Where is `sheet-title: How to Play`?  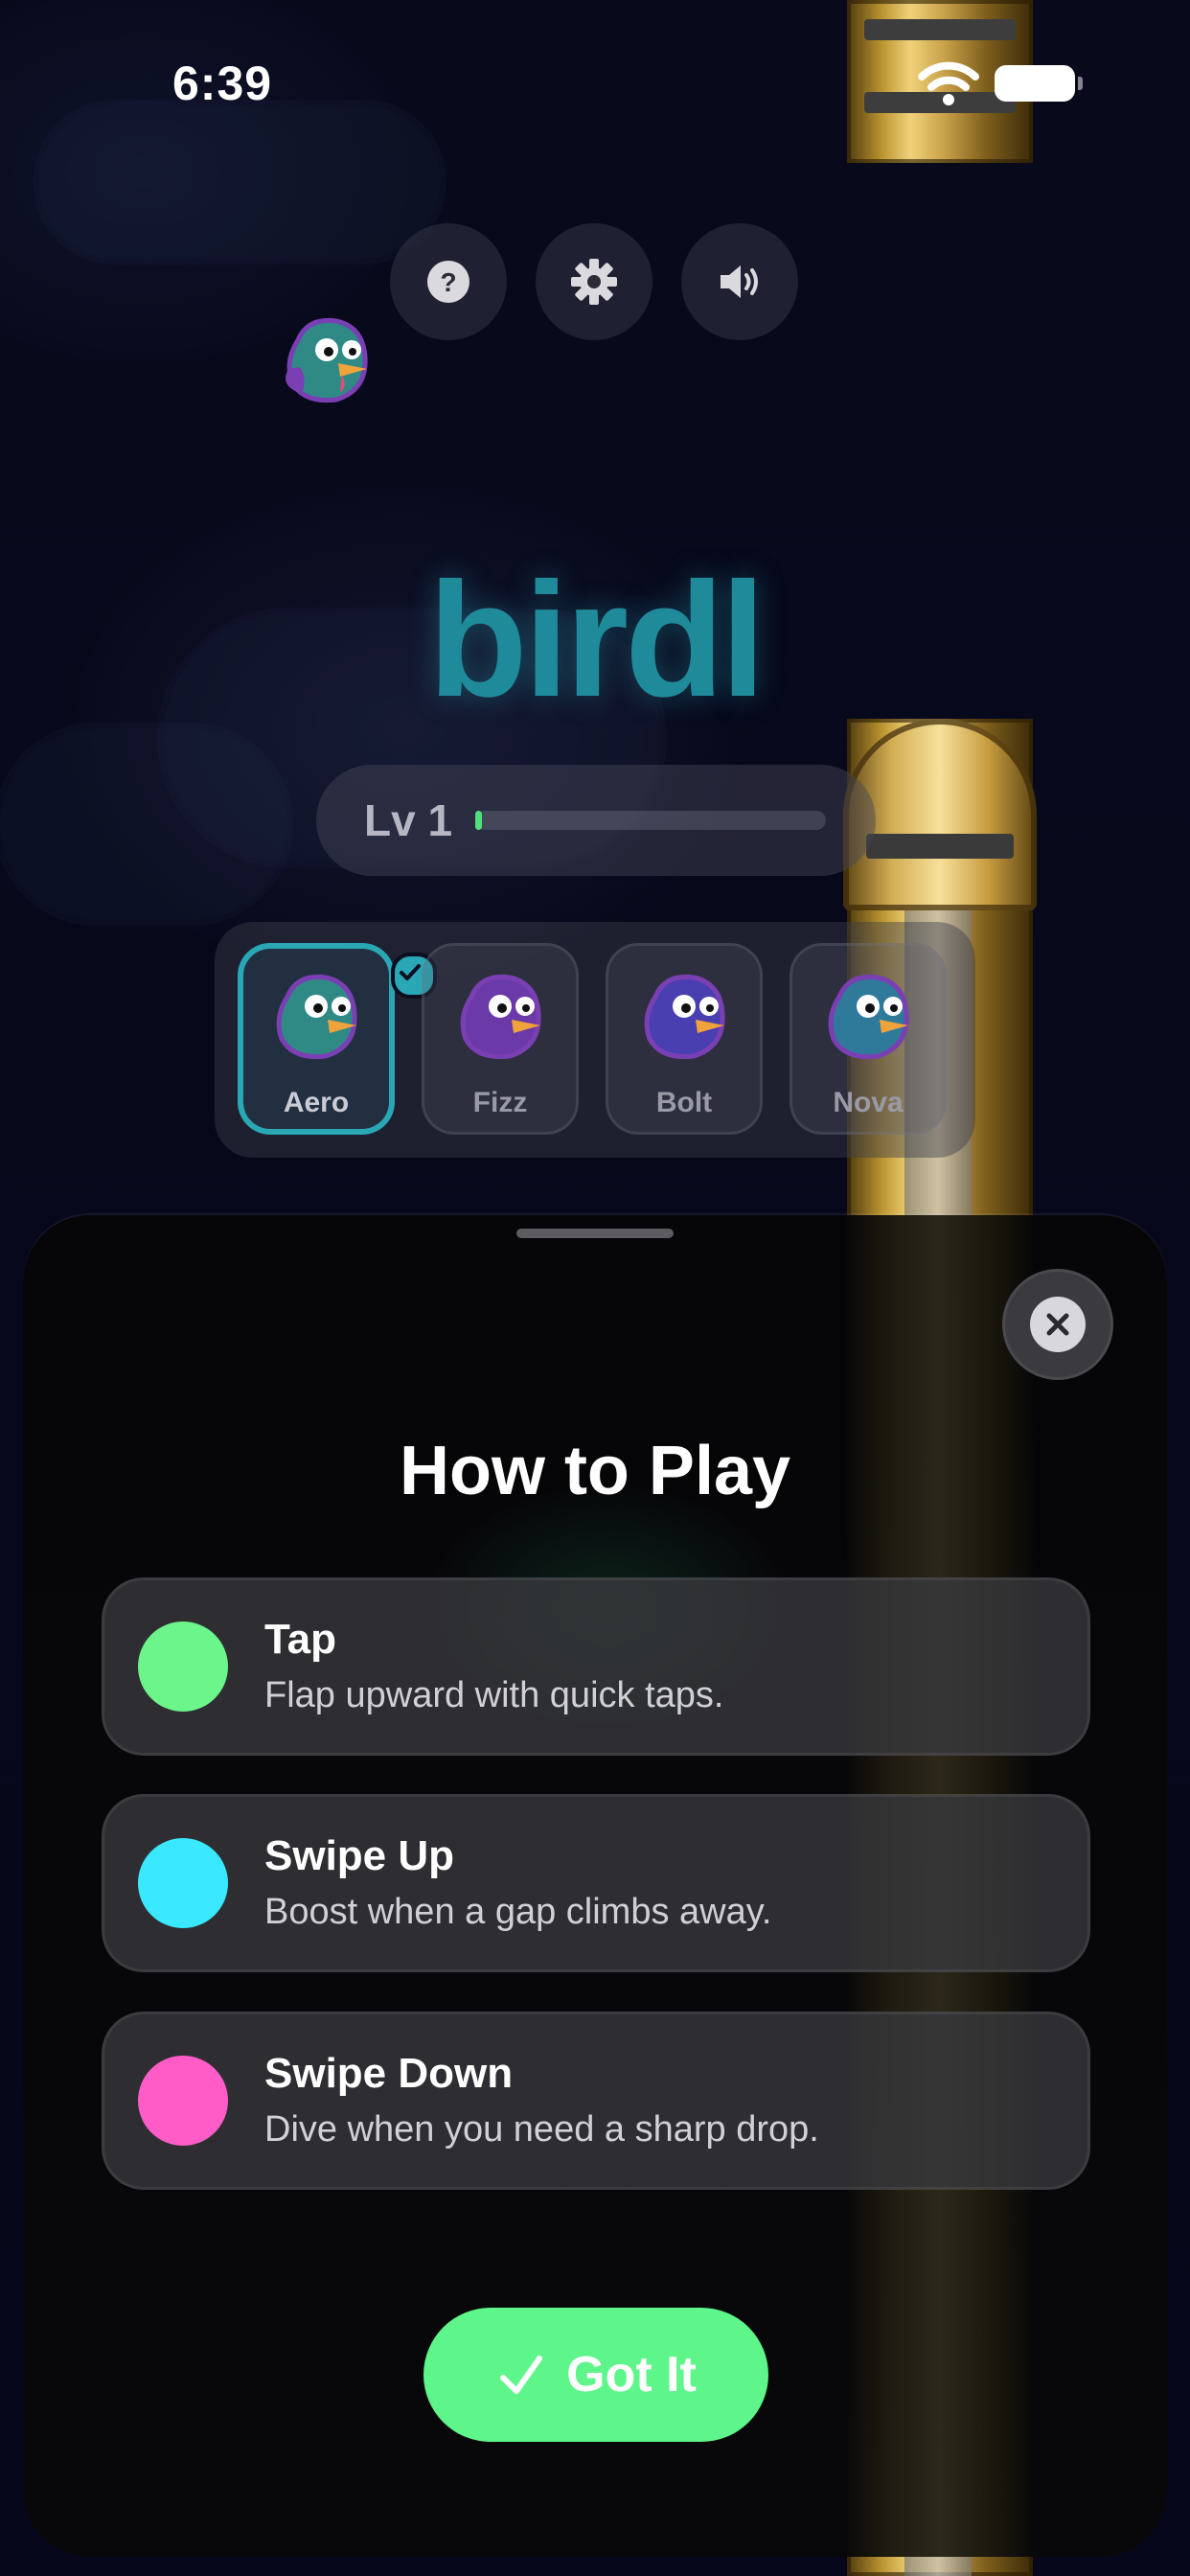 sheet-title: How to Play is located at coordinates (595, 1471).